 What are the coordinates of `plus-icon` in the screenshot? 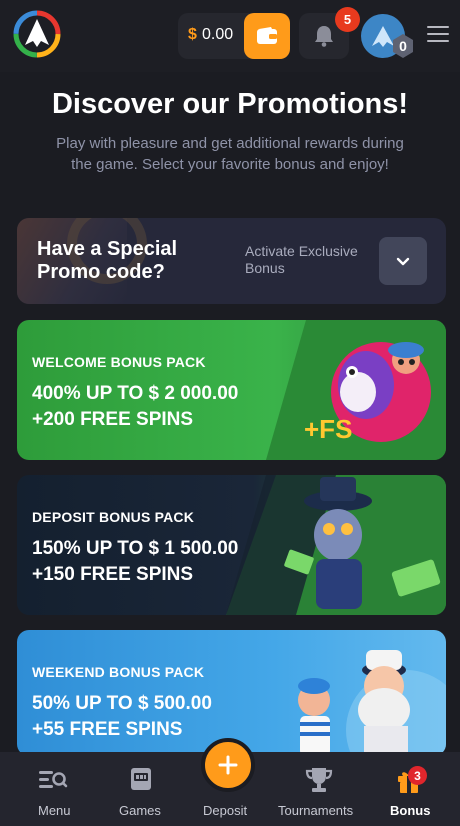 It's located at (228, 765).